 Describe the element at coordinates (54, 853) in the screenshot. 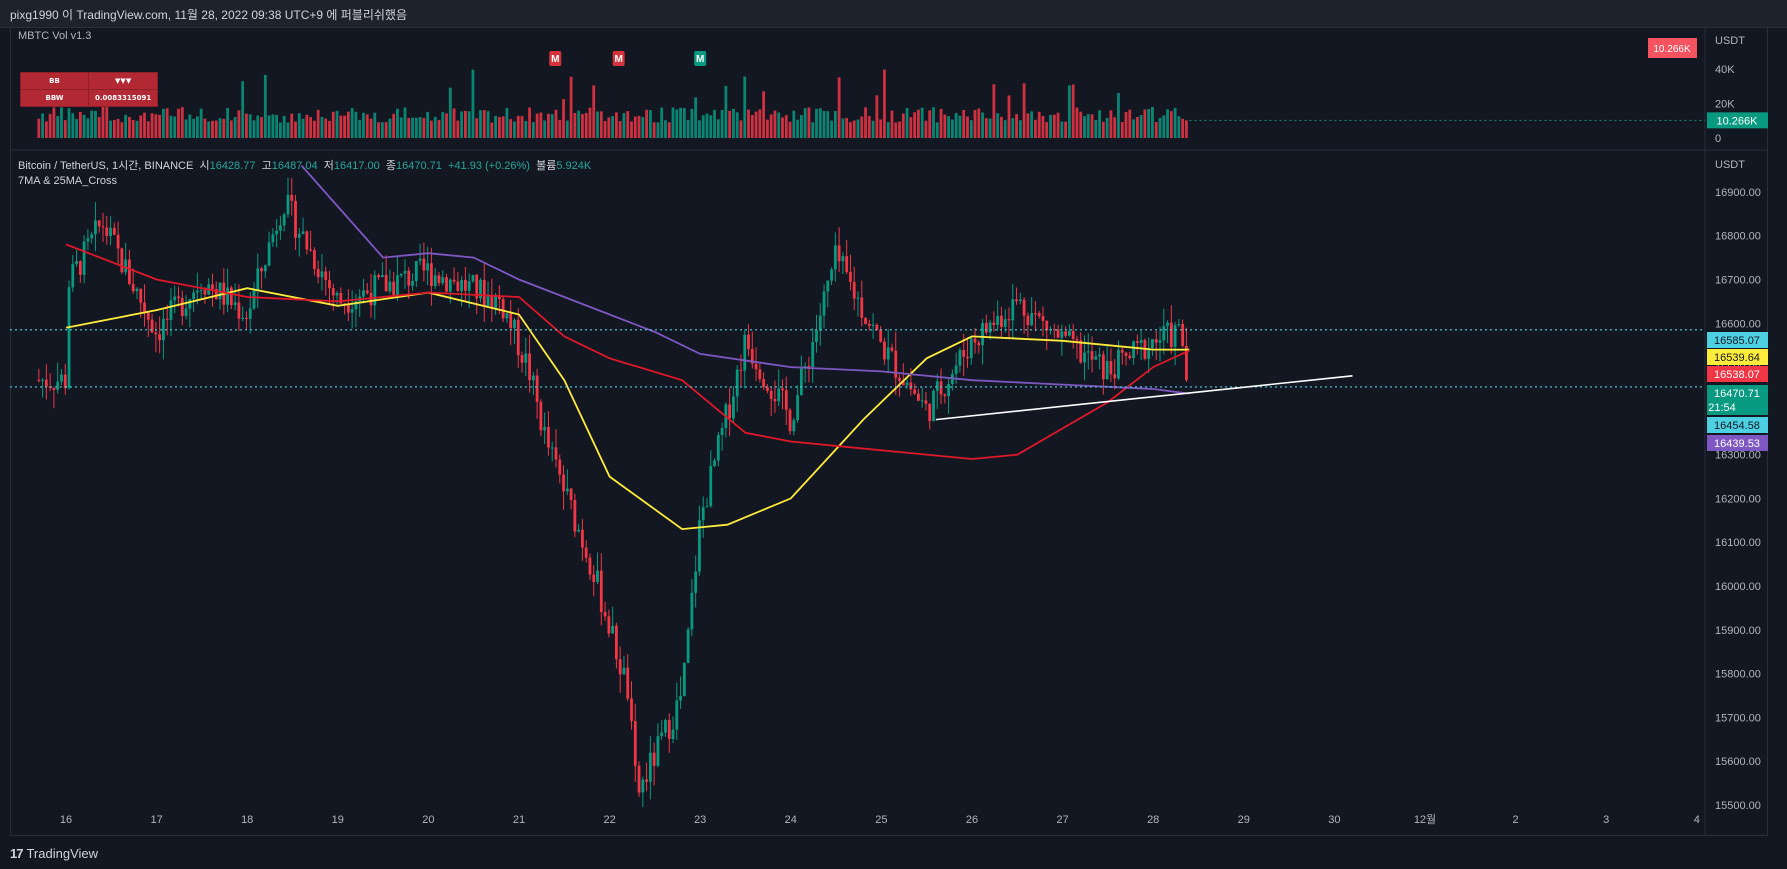

I see `tradingview-brand: 17 TradingView` at that location.